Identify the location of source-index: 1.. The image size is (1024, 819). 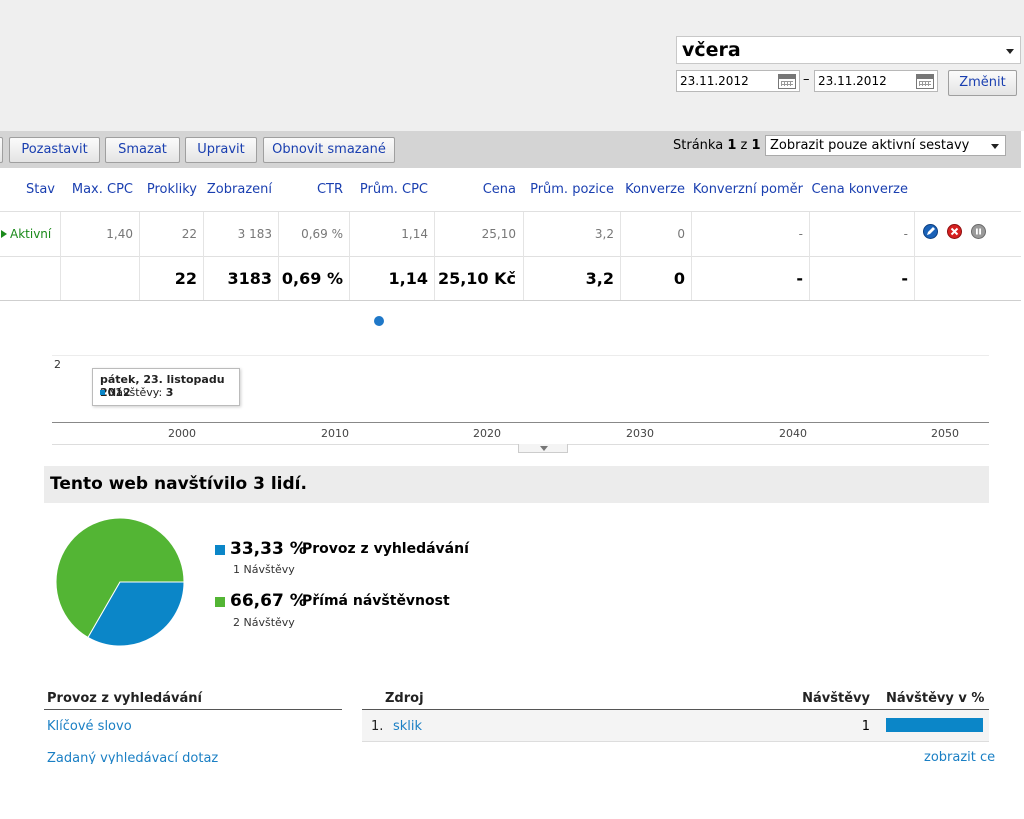
(377, 726).